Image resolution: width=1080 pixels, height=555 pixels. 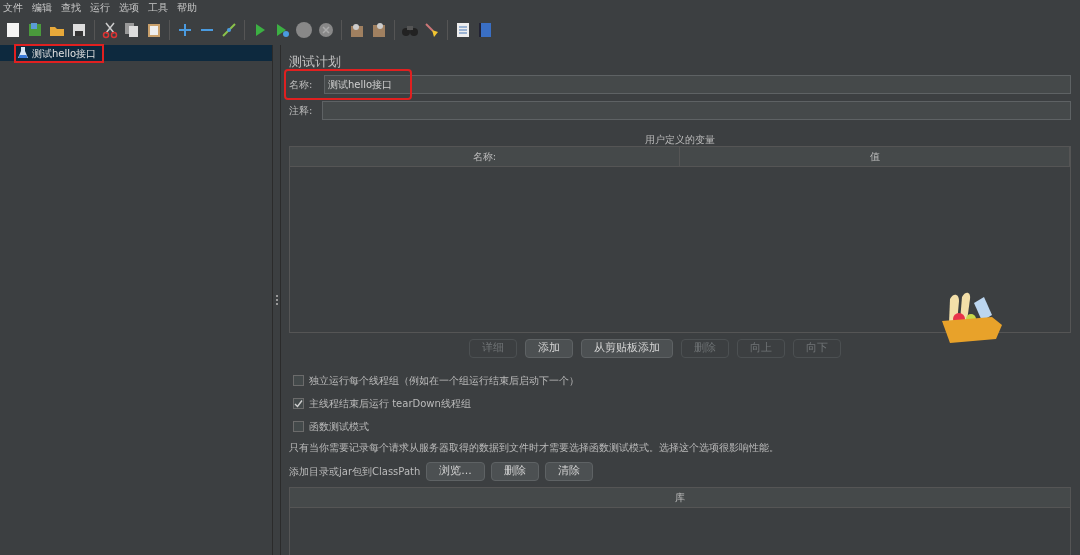 What do you see at coordinates (680, 497) in the screenshot?
I see `column-header: 库` at bounding box center [680, 497].